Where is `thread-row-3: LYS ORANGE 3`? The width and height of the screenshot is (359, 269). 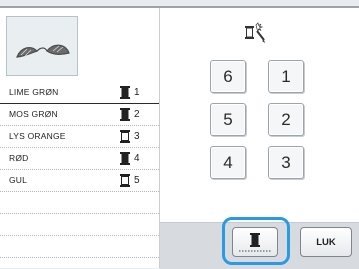 thread-row-3: LYS ORANGE 3 is located at coordinates (79, 137).